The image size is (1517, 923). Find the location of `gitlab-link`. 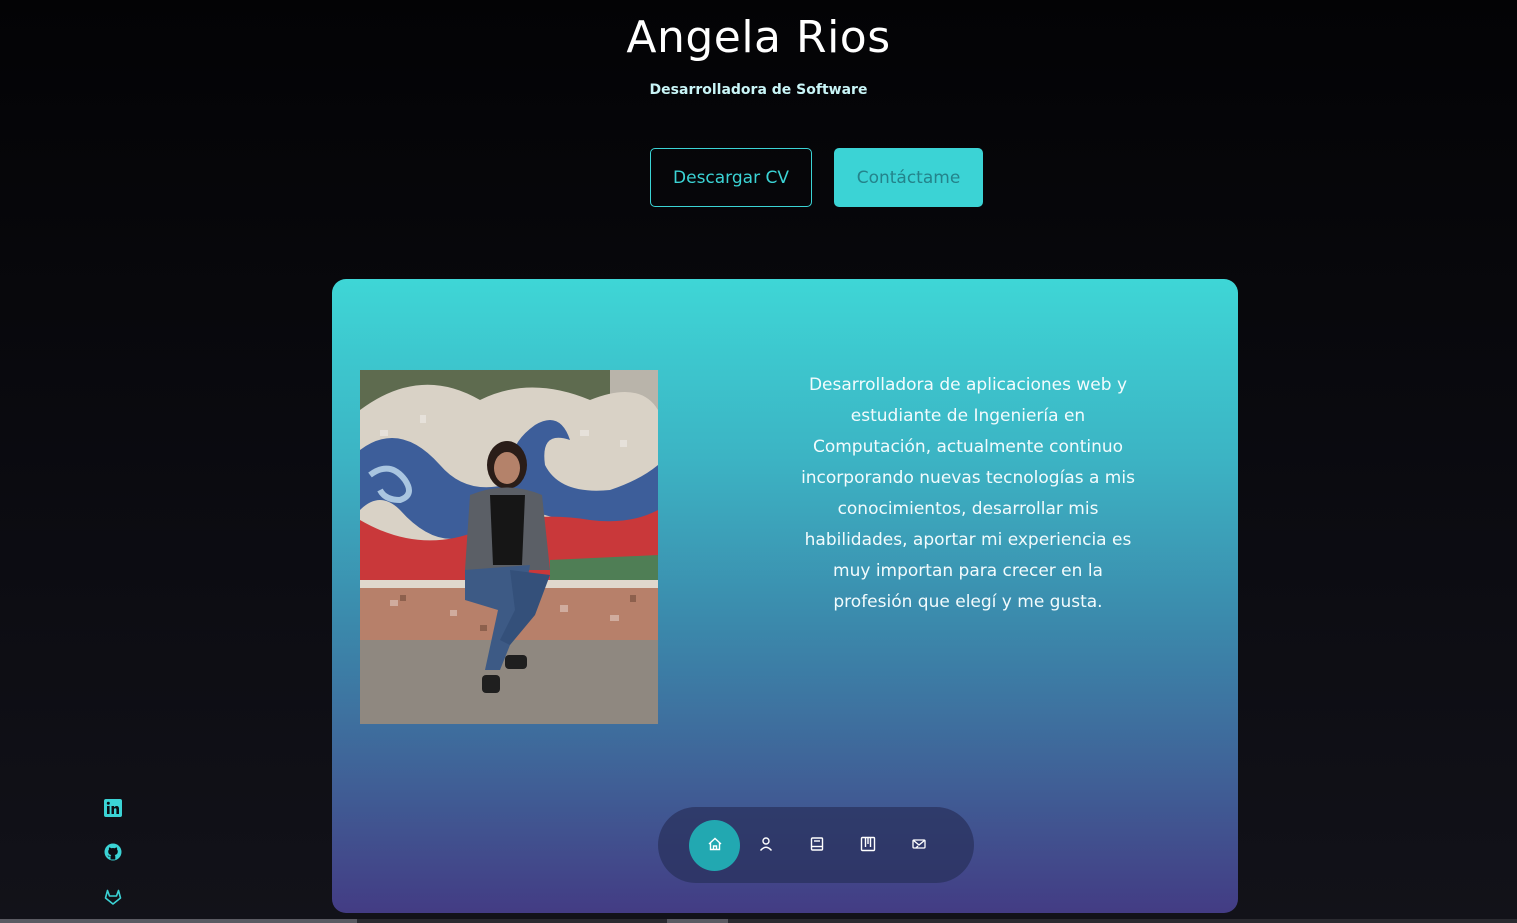

gitlab-link is located at coordinates (113, 899).